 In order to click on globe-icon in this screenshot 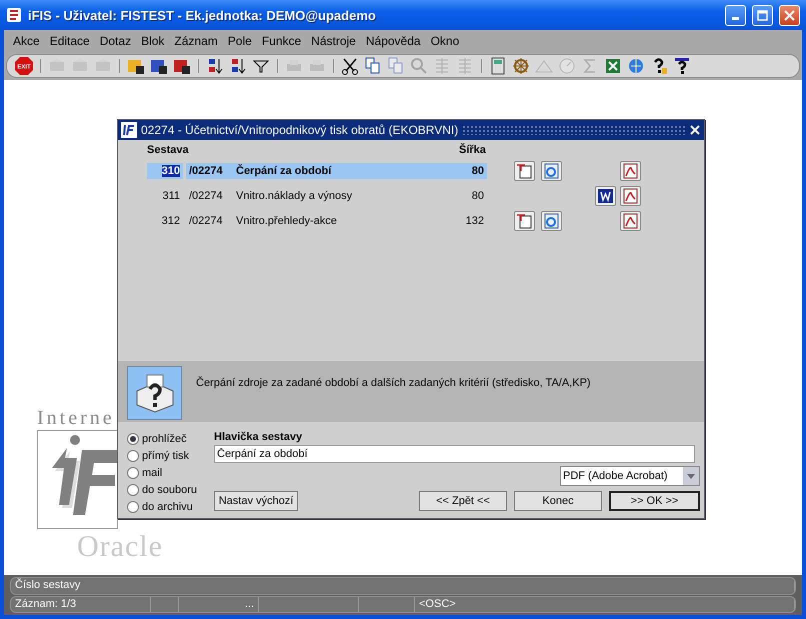, I will do `click(636, 66)`.